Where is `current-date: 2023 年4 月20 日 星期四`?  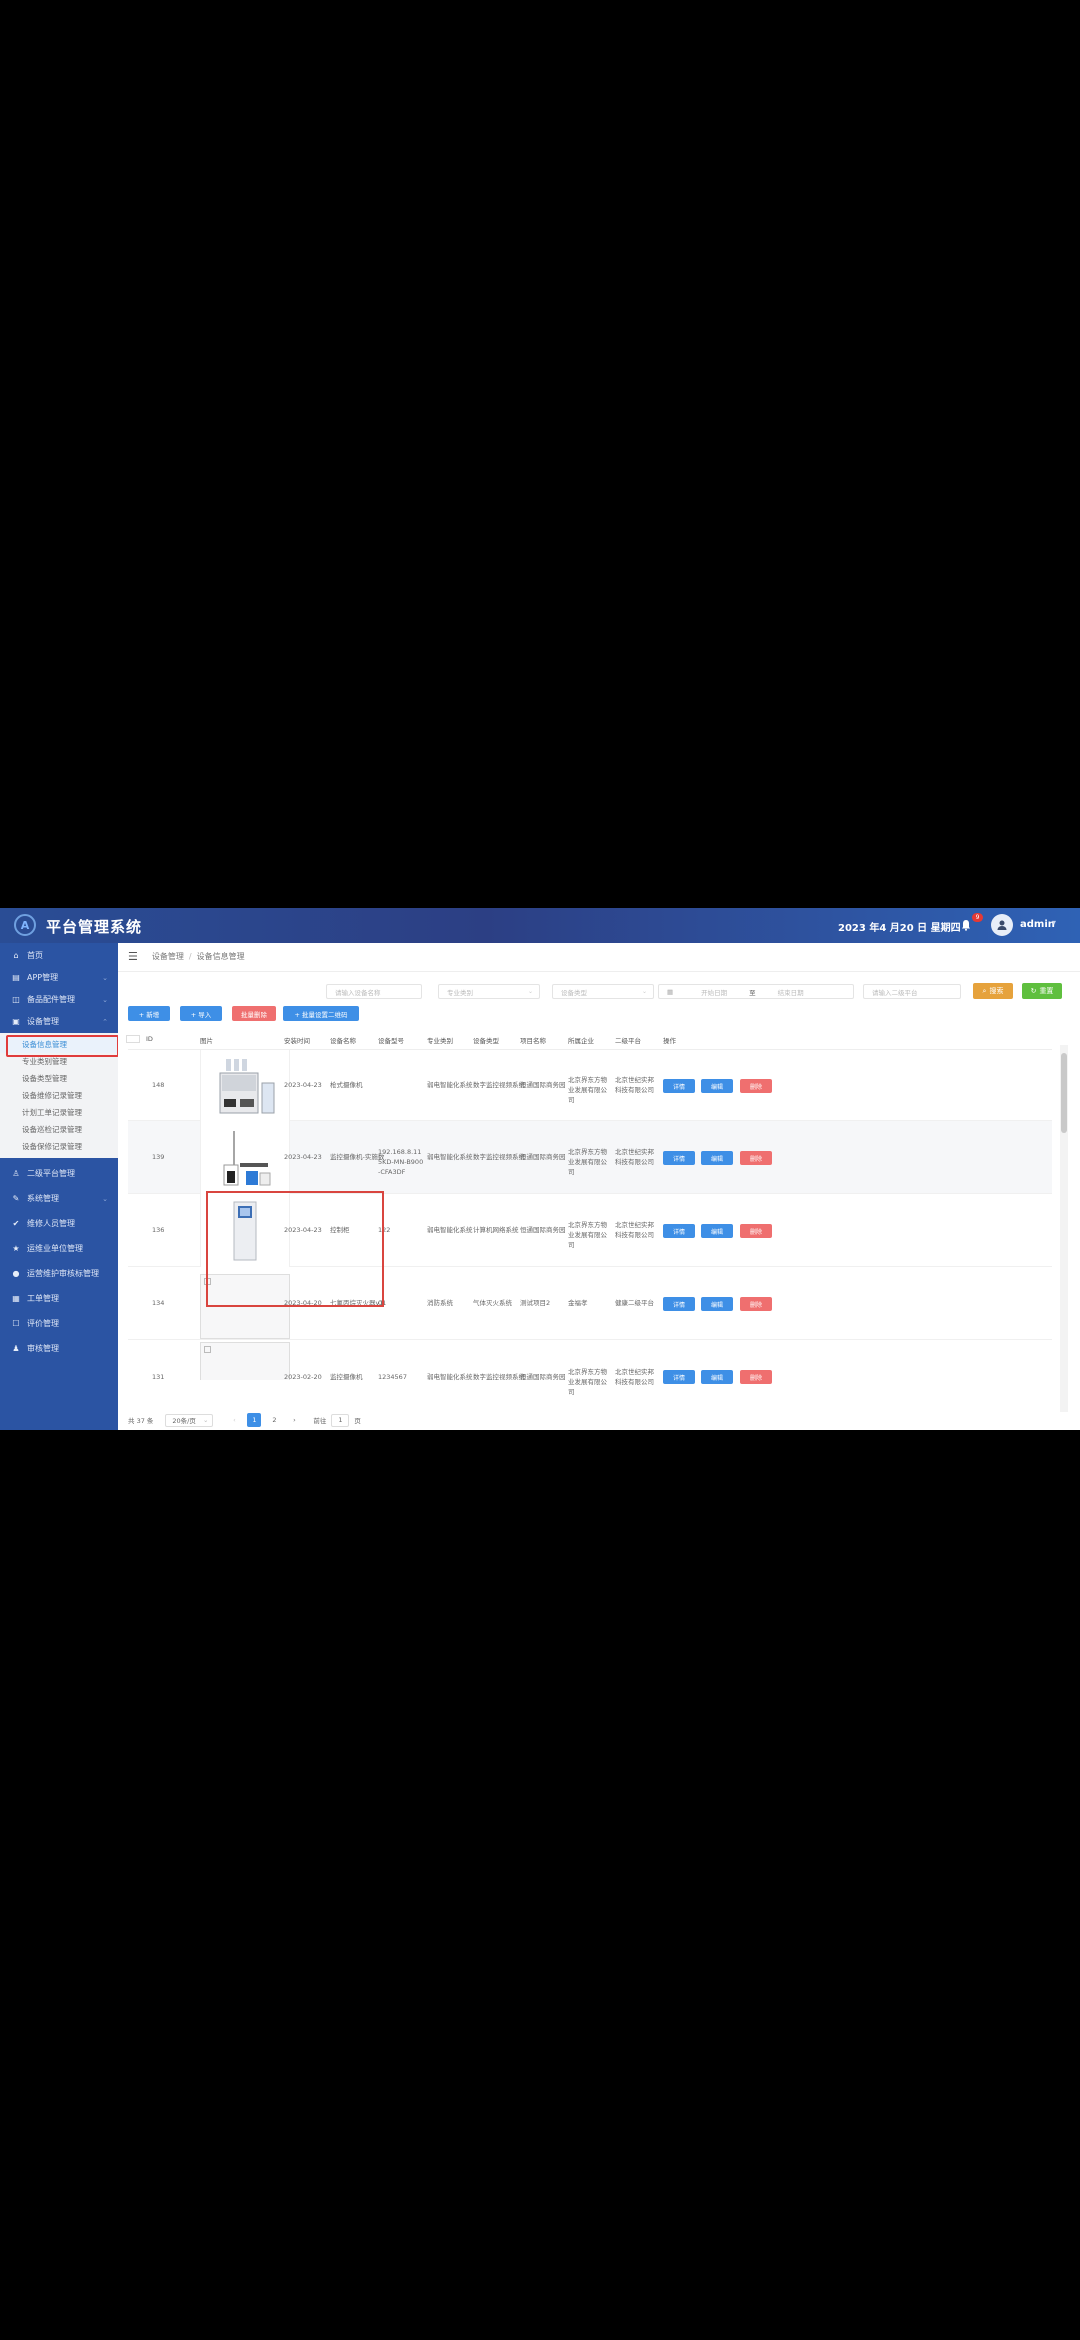 current-date: 2023 年4 月20 日 星期四 is located at coordinates (899, 928).